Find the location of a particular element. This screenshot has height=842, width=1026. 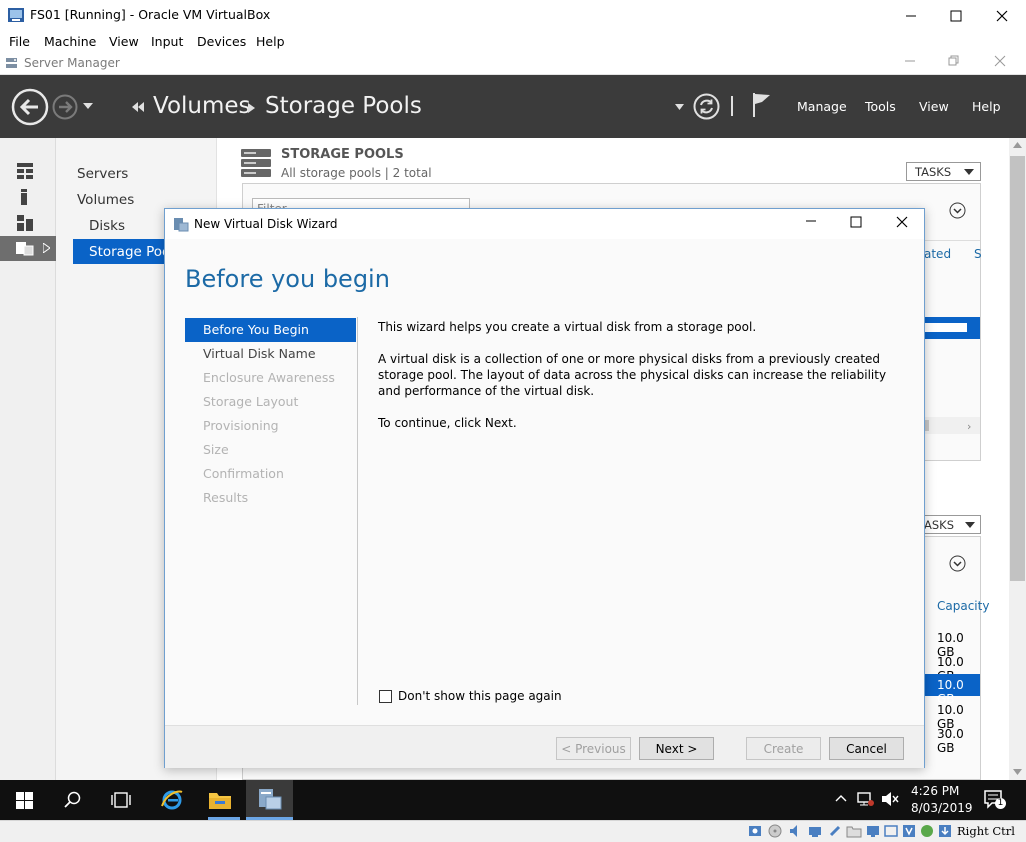

menu-input: Input is located at coordinates (167, 41).